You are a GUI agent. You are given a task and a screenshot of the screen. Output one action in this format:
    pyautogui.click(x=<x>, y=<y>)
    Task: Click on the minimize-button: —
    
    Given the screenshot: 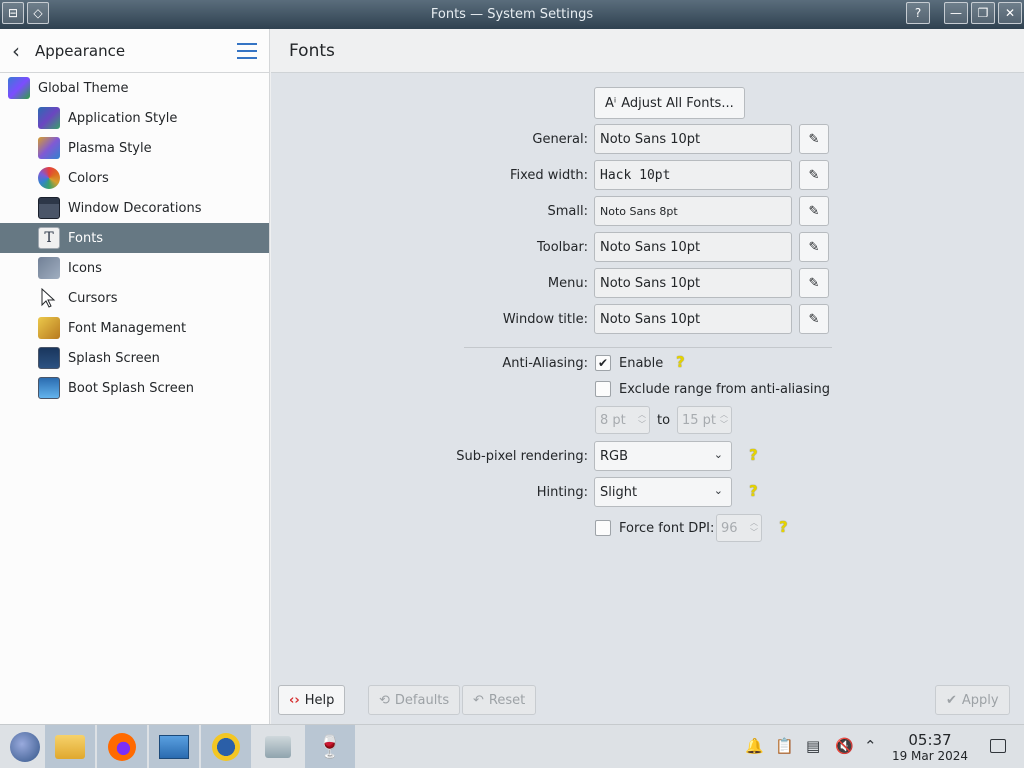 What is the action you would take?
    pyautogui.click(x=956, y=13)
    